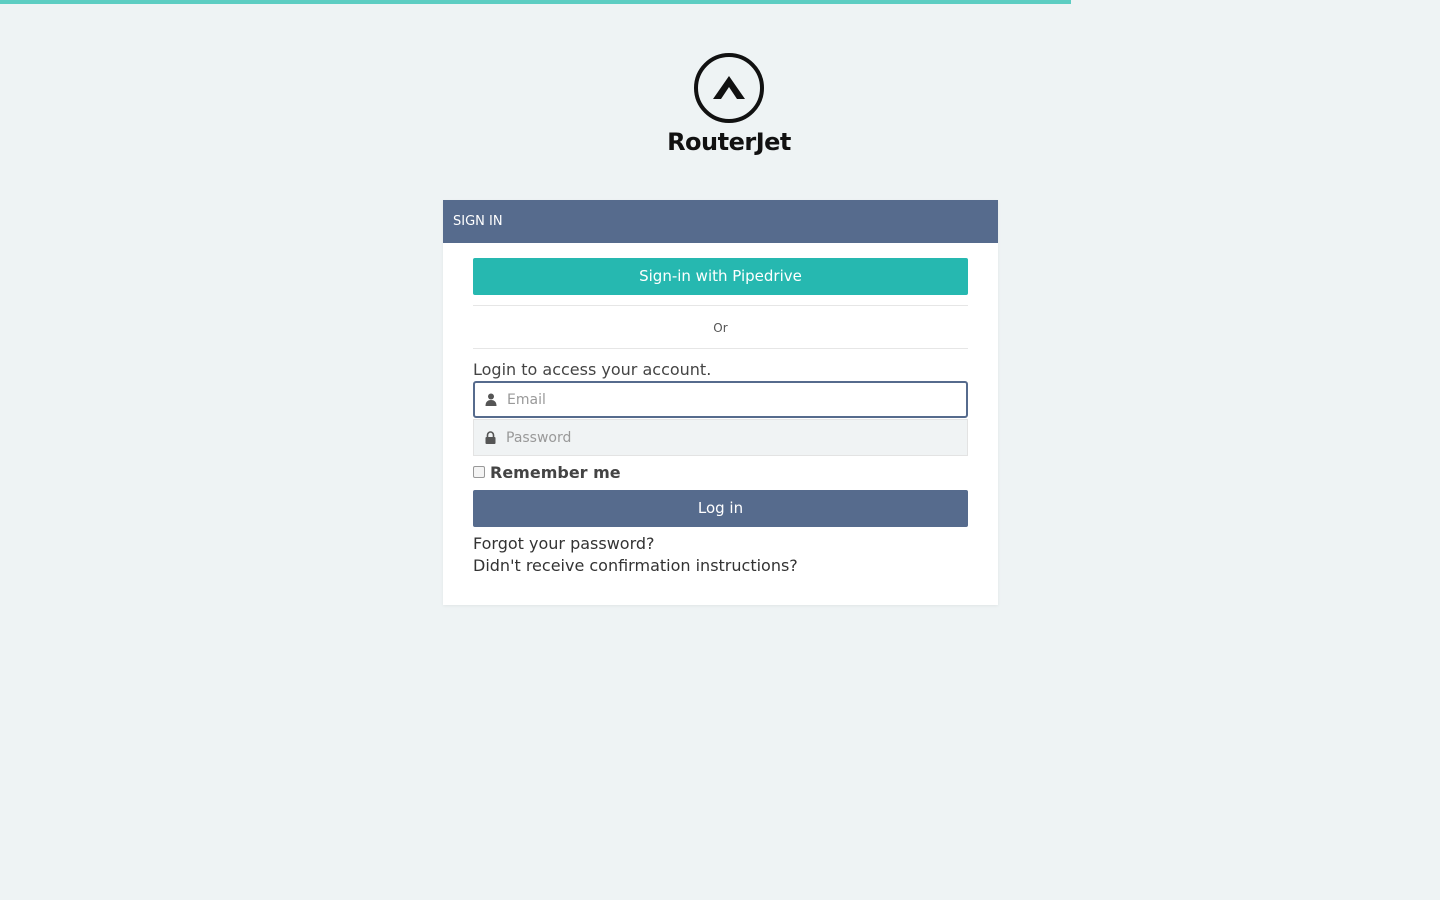  What do you see at coordinates (720, 221) in the screenshot?
I see `card-header: SIGN IN` at bounding box center [720, 221].